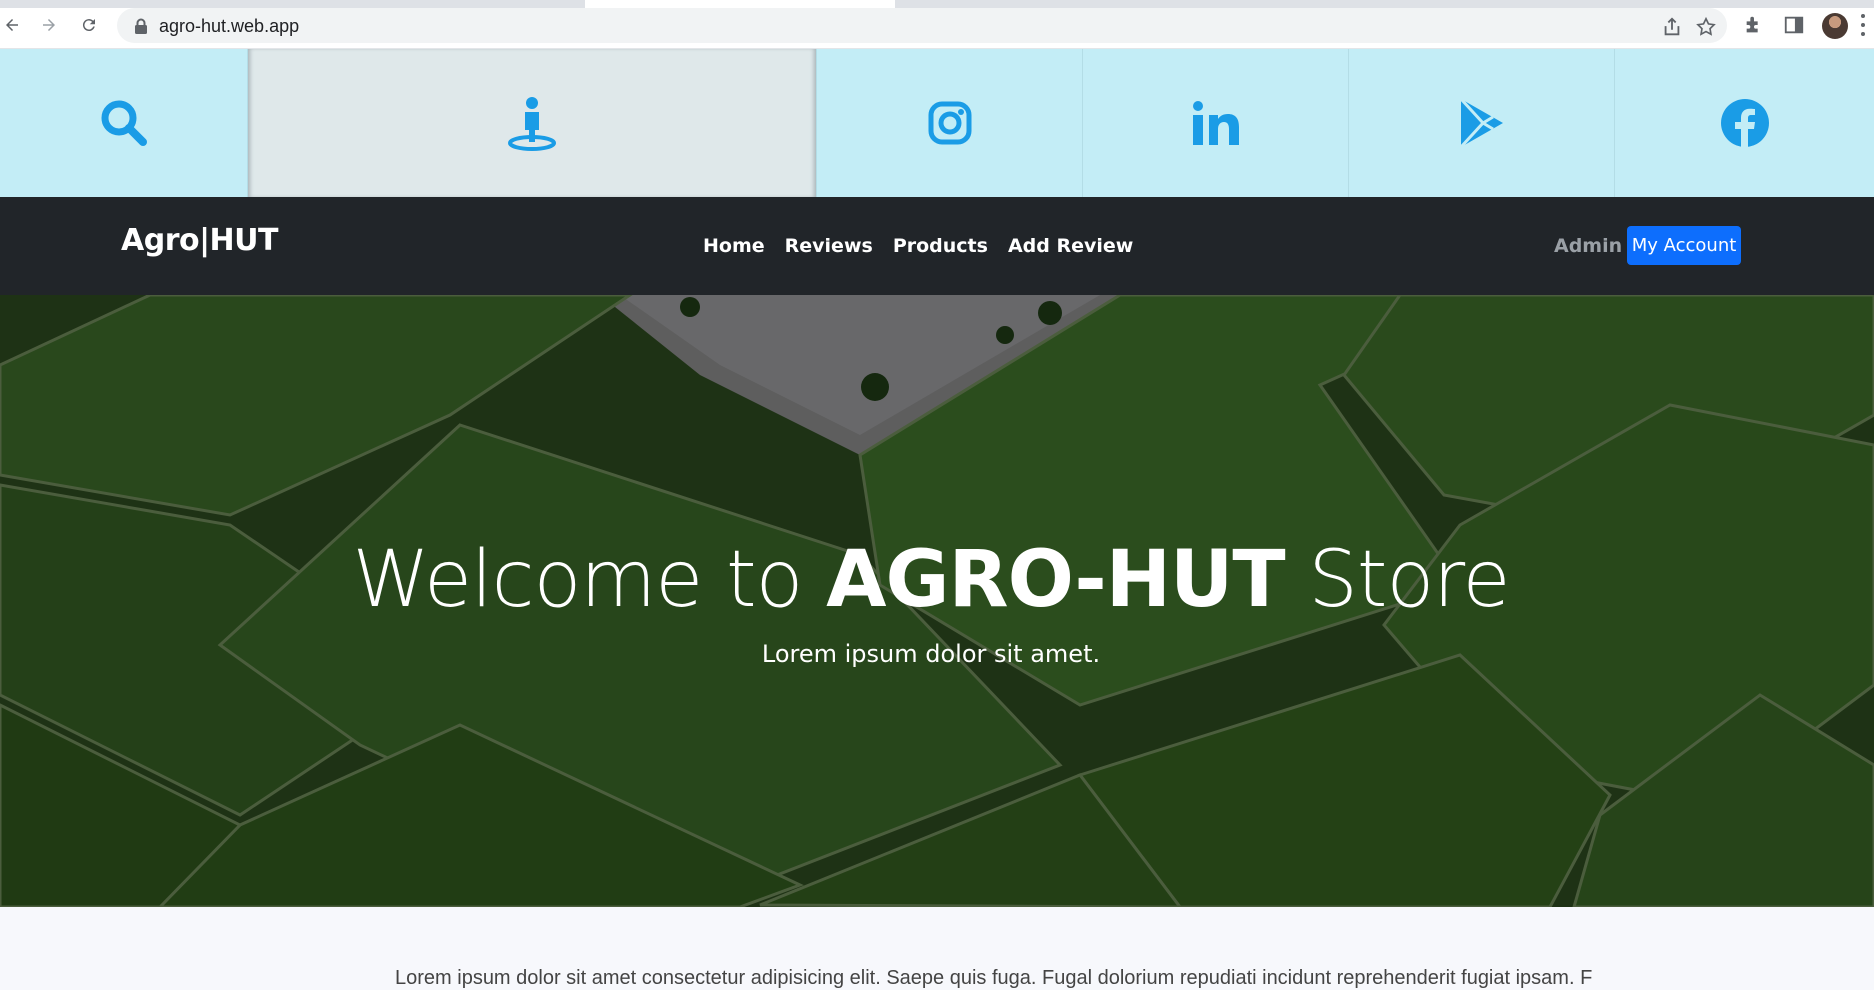  Describe the element at coordinates (1794, 25) in the screenshot. I see `side-panel-icon` at that location.